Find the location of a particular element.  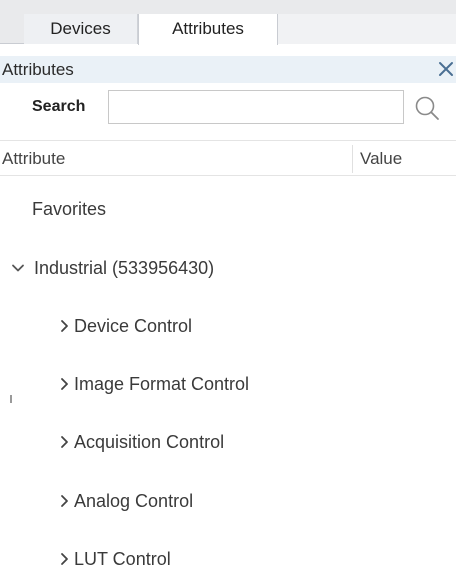

tree-item-industrial: Industrial (533956430) is located at coordinates (228, 268).